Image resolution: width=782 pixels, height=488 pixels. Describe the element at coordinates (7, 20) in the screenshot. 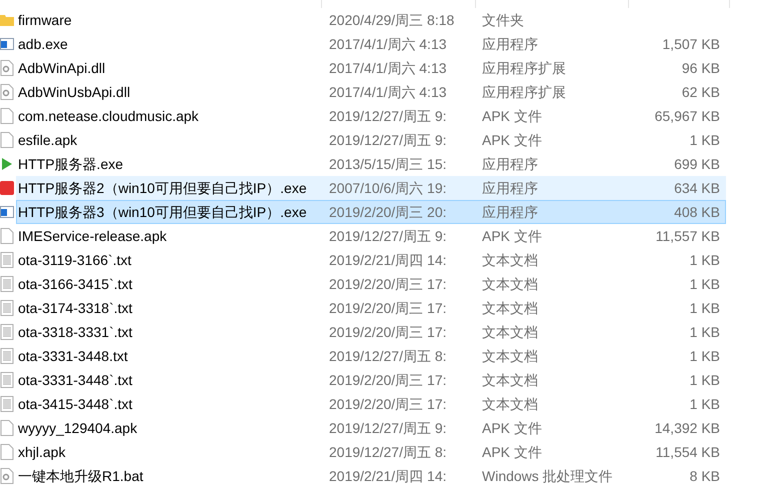

I see `folder-icon` at that location.